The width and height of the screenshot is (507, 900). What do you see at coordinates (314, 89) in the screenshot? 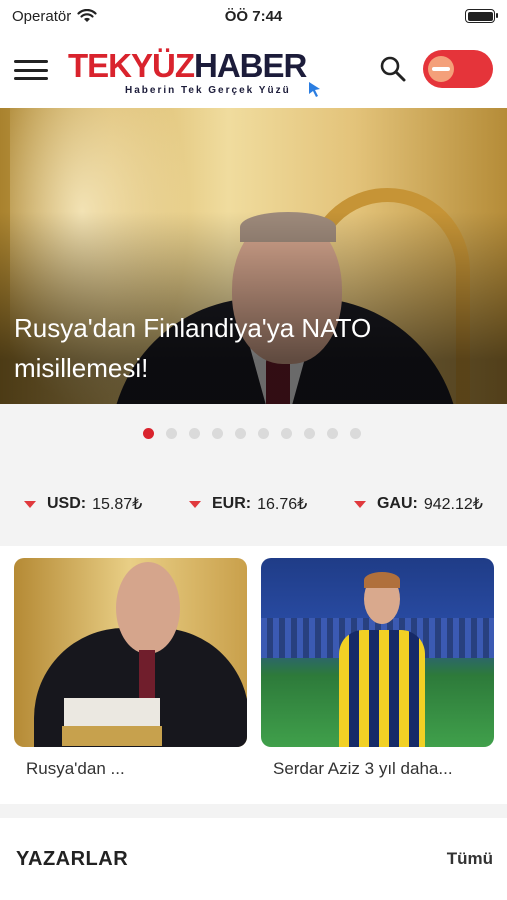
I see `cursor-icon` at bounding box center [314, 89].